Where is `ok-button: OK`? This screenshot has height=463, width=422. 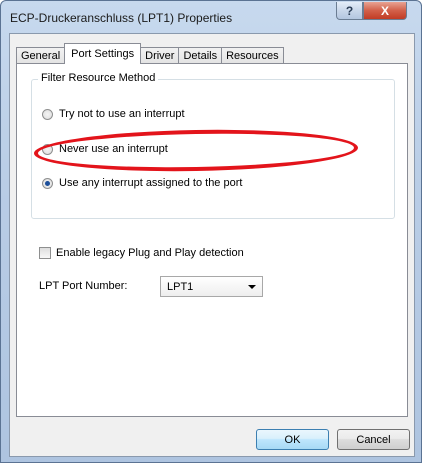 ok-button: OK is located at coordinates (292, 439).